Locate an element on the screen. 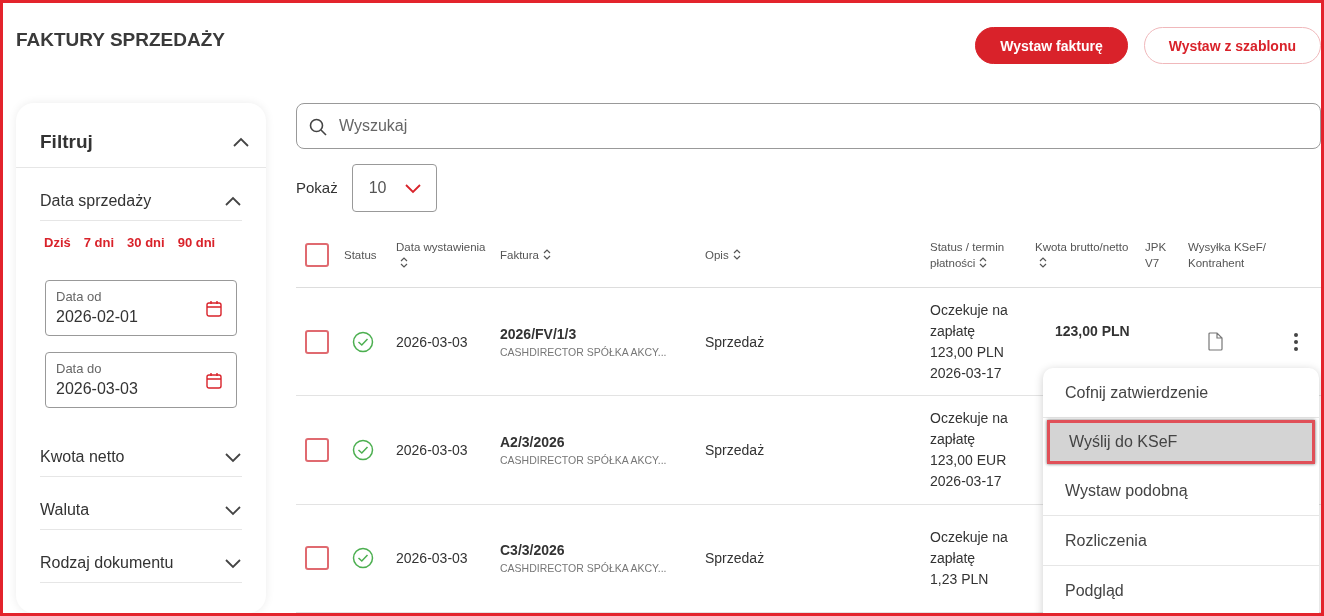 The height and width of the screenshot is (616, 1324). invoice-number: C3/3/2026 is located at coordinates (533, 550).